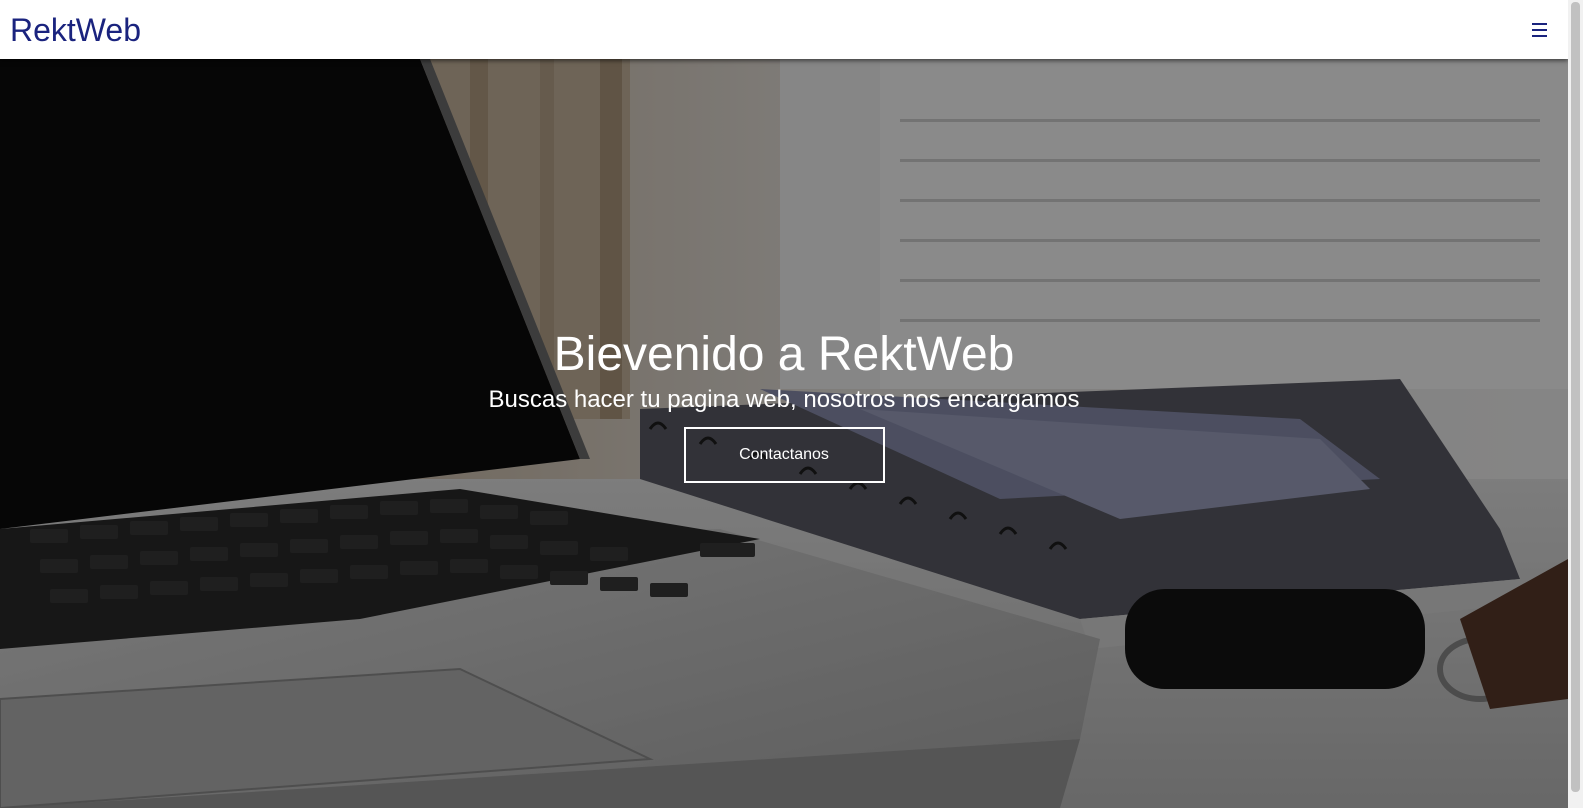  I want to click on contact-button: Contactanos, so click(784, 455).